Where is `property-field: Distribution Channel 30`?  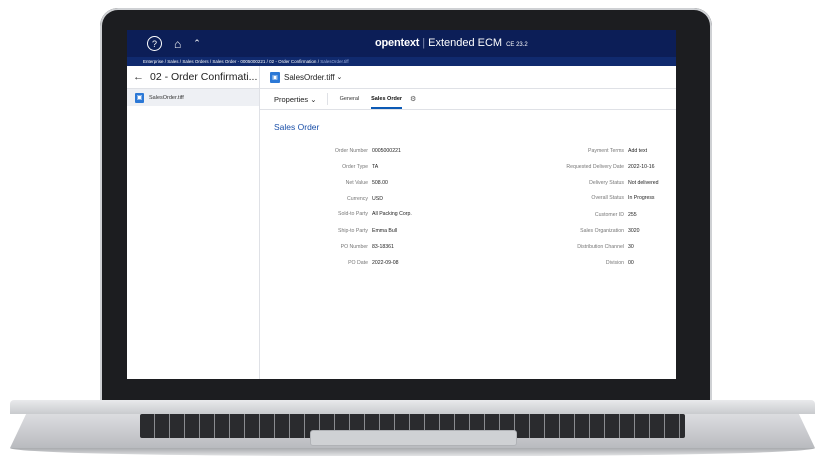
property-field: Distribution Channel 30 is located at coordinates (574, 247).